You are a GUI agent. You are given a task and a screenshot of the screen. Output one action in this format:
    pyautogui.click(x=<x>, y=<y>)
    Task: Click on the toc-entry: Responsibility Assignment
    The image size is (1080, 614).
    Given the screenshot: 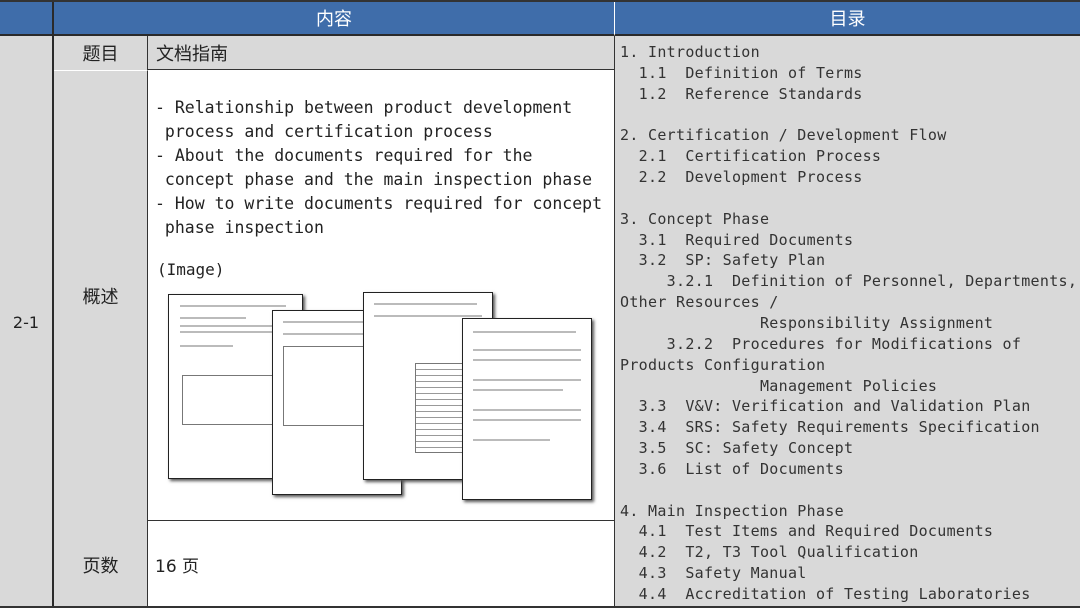 What is the action you would take?
    pyautogui.click(x=807, y=322)
    